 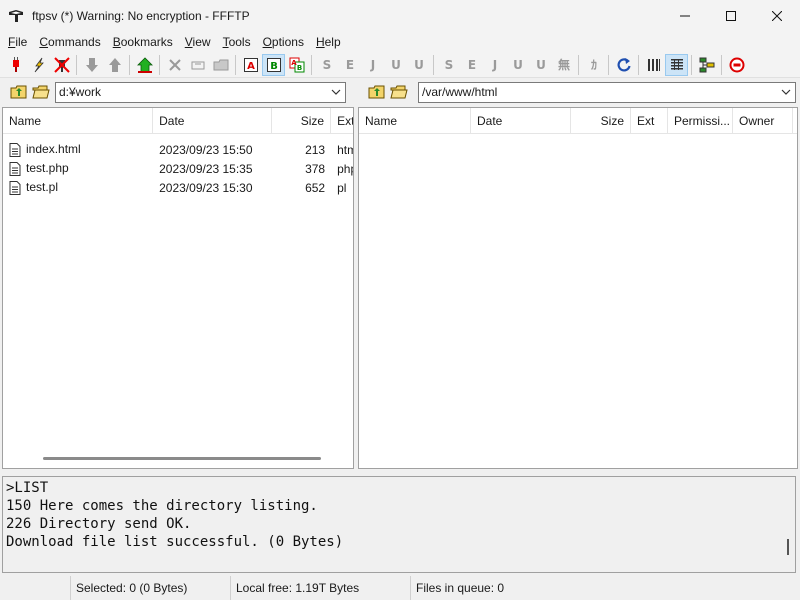 I want to click on close-button, so click(x=777, y=16).